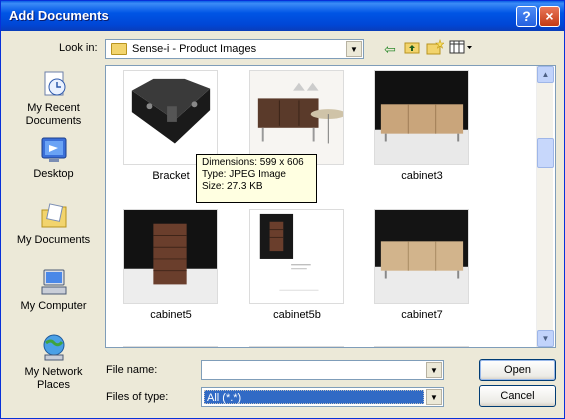  What do you see at coordinates (54, 150) in the screenshot?
I see `desktop-icon` at bounding box center [54, 150].